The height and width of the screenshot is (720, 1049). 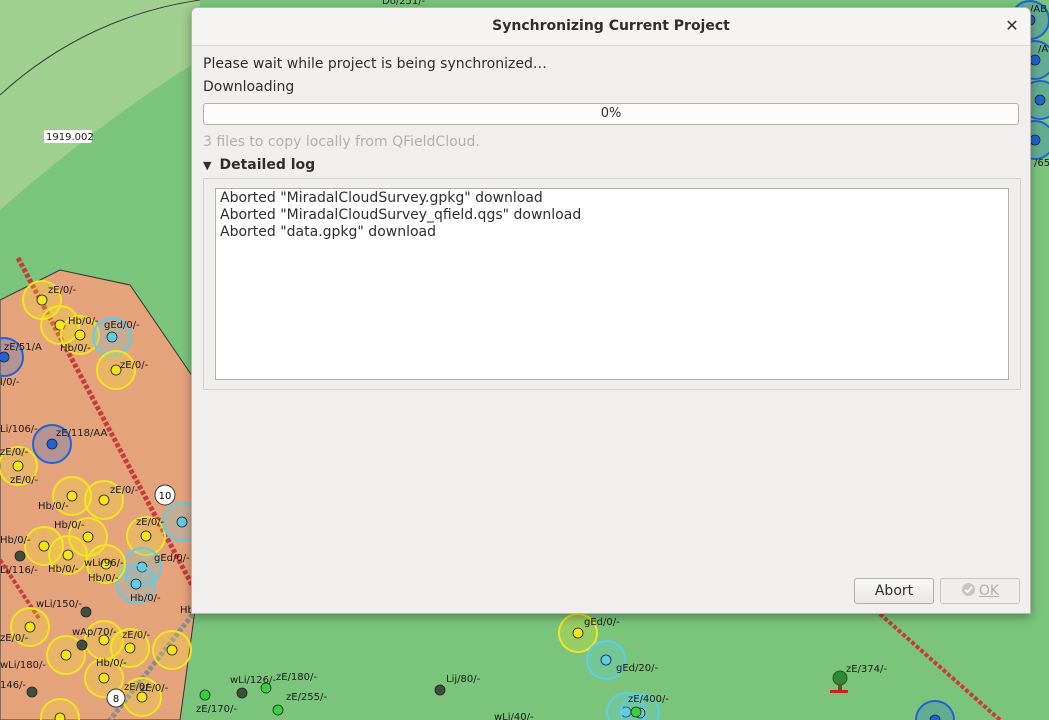 I want to click on triangle-down-icon: ▼, so click(x=207, y=165).